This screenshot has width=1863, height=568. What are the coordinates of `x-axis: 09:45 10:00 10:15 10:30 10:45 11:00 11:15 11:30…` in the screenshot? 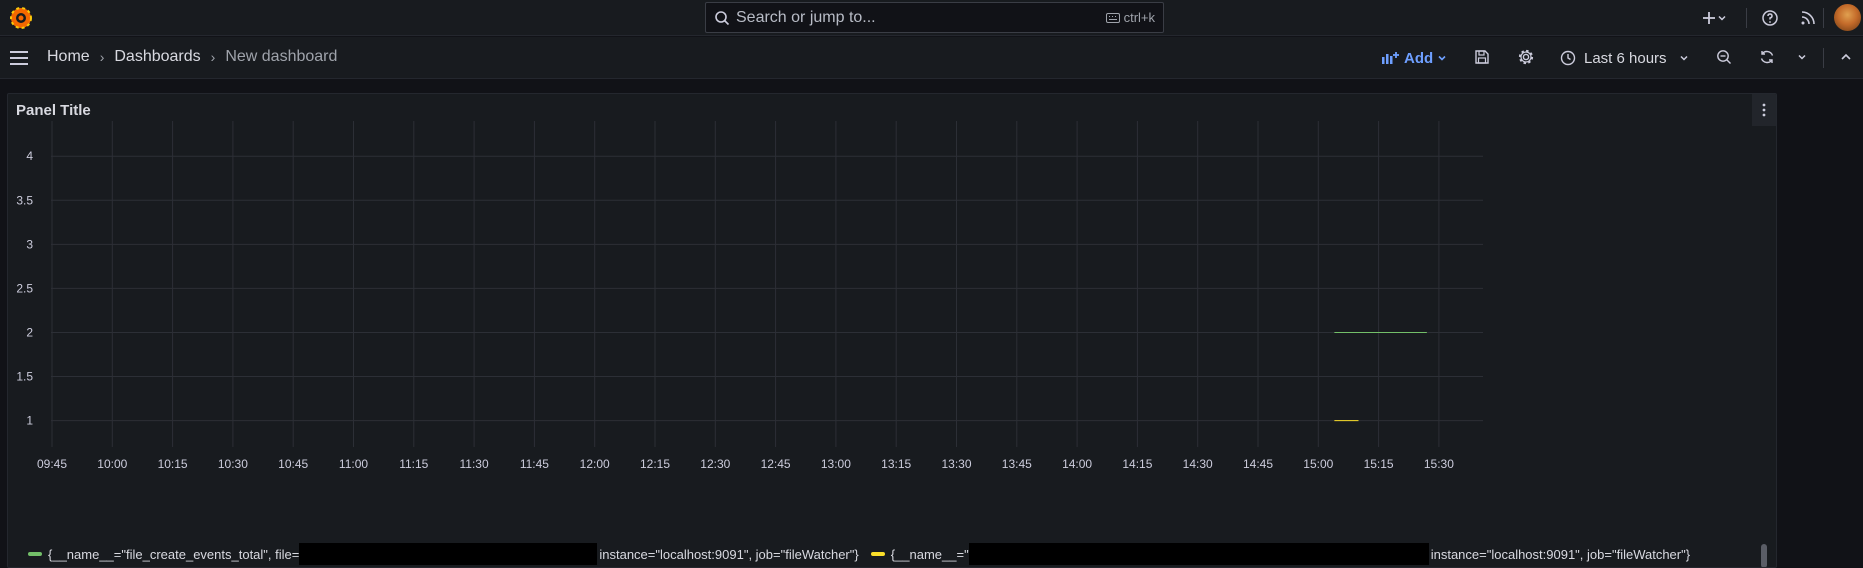 It's located at (745, 464).